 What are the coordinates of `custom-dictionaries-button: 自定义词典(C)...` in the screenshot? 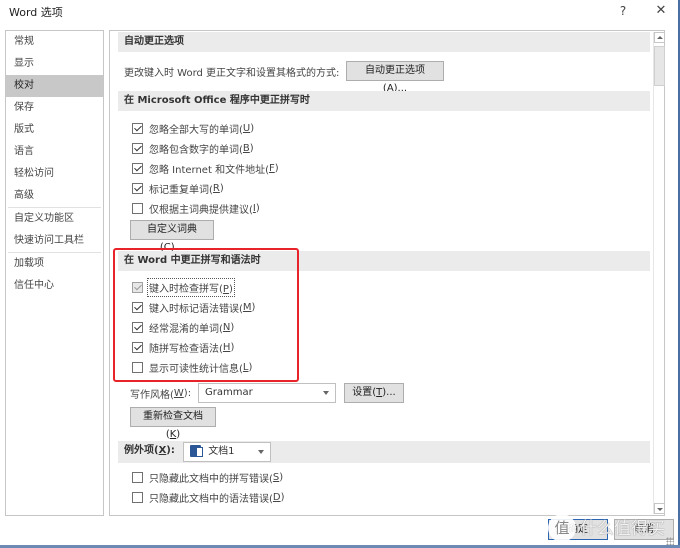 It's located at (172, 236).